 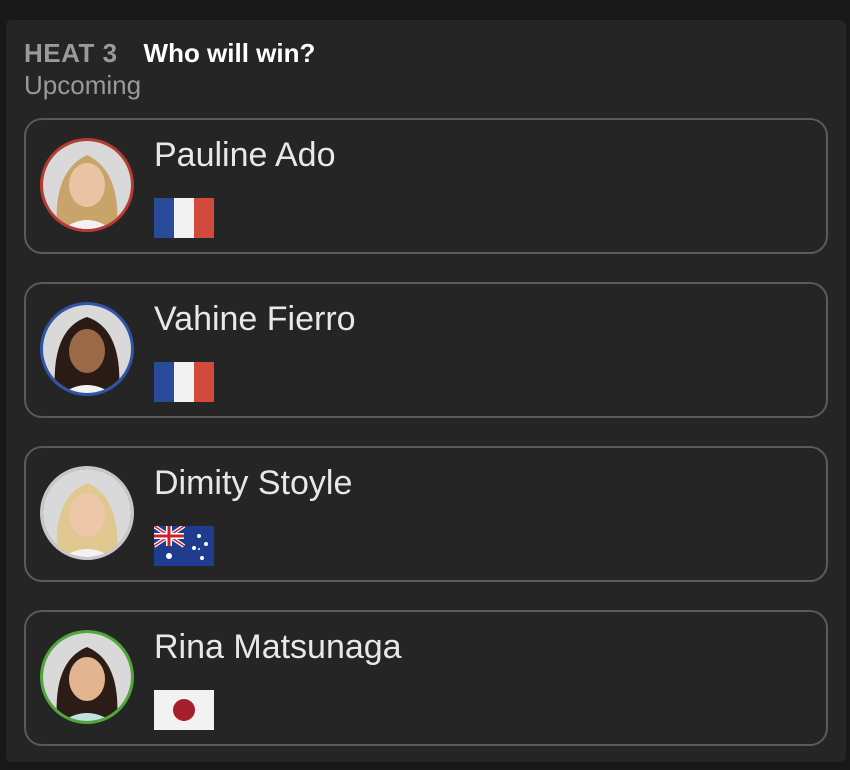 What do you see at coordinates (184, 546) in the screenshot?
I see `australia-flag` at bounding box center [184, 546].